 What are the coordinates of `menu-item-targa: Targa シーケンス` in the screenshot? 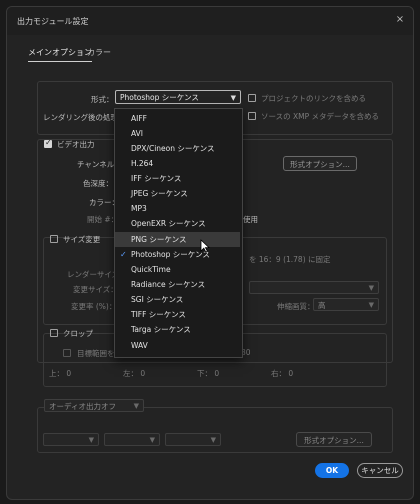 It's located at (177, 329).